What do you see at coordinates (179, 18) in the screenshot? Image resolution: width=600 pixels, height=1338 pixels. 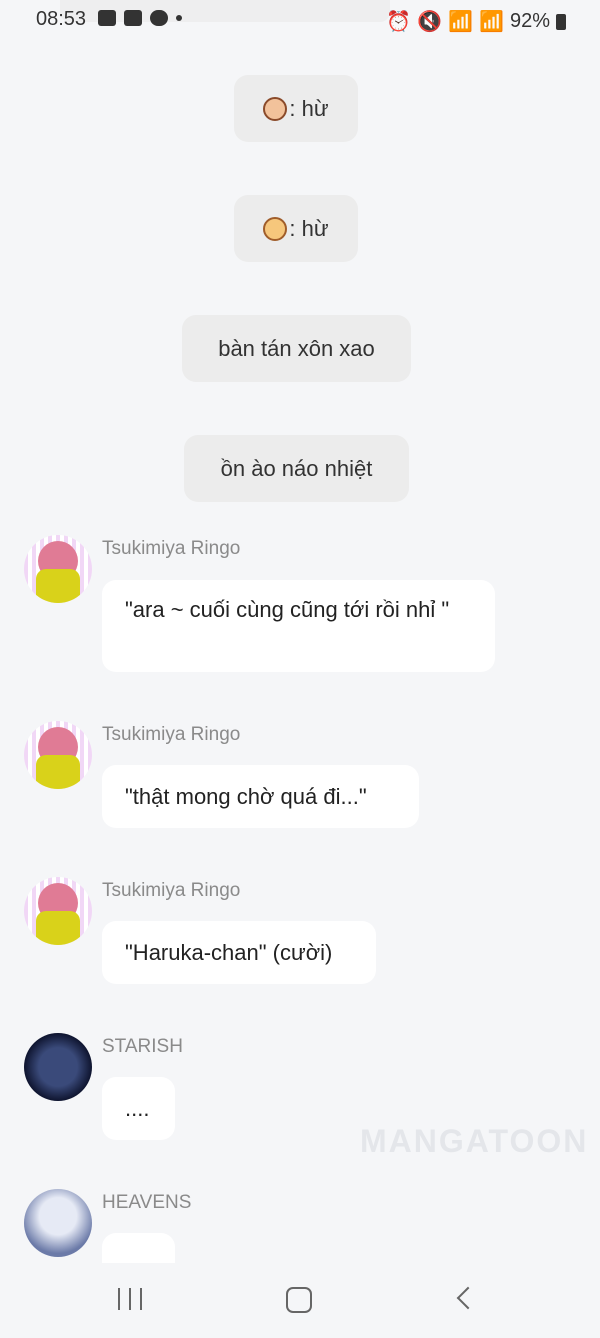 I see `more-notifications-dot-icon` at bounding box center [179, 18].